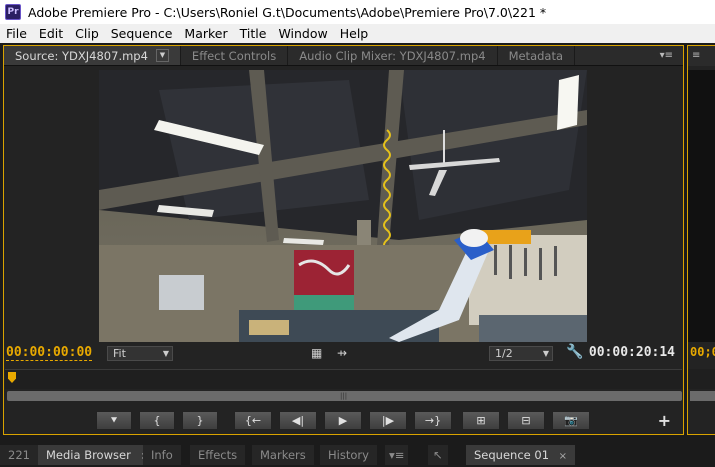  I want to click on grip-icon: |||, so click(344, 396).